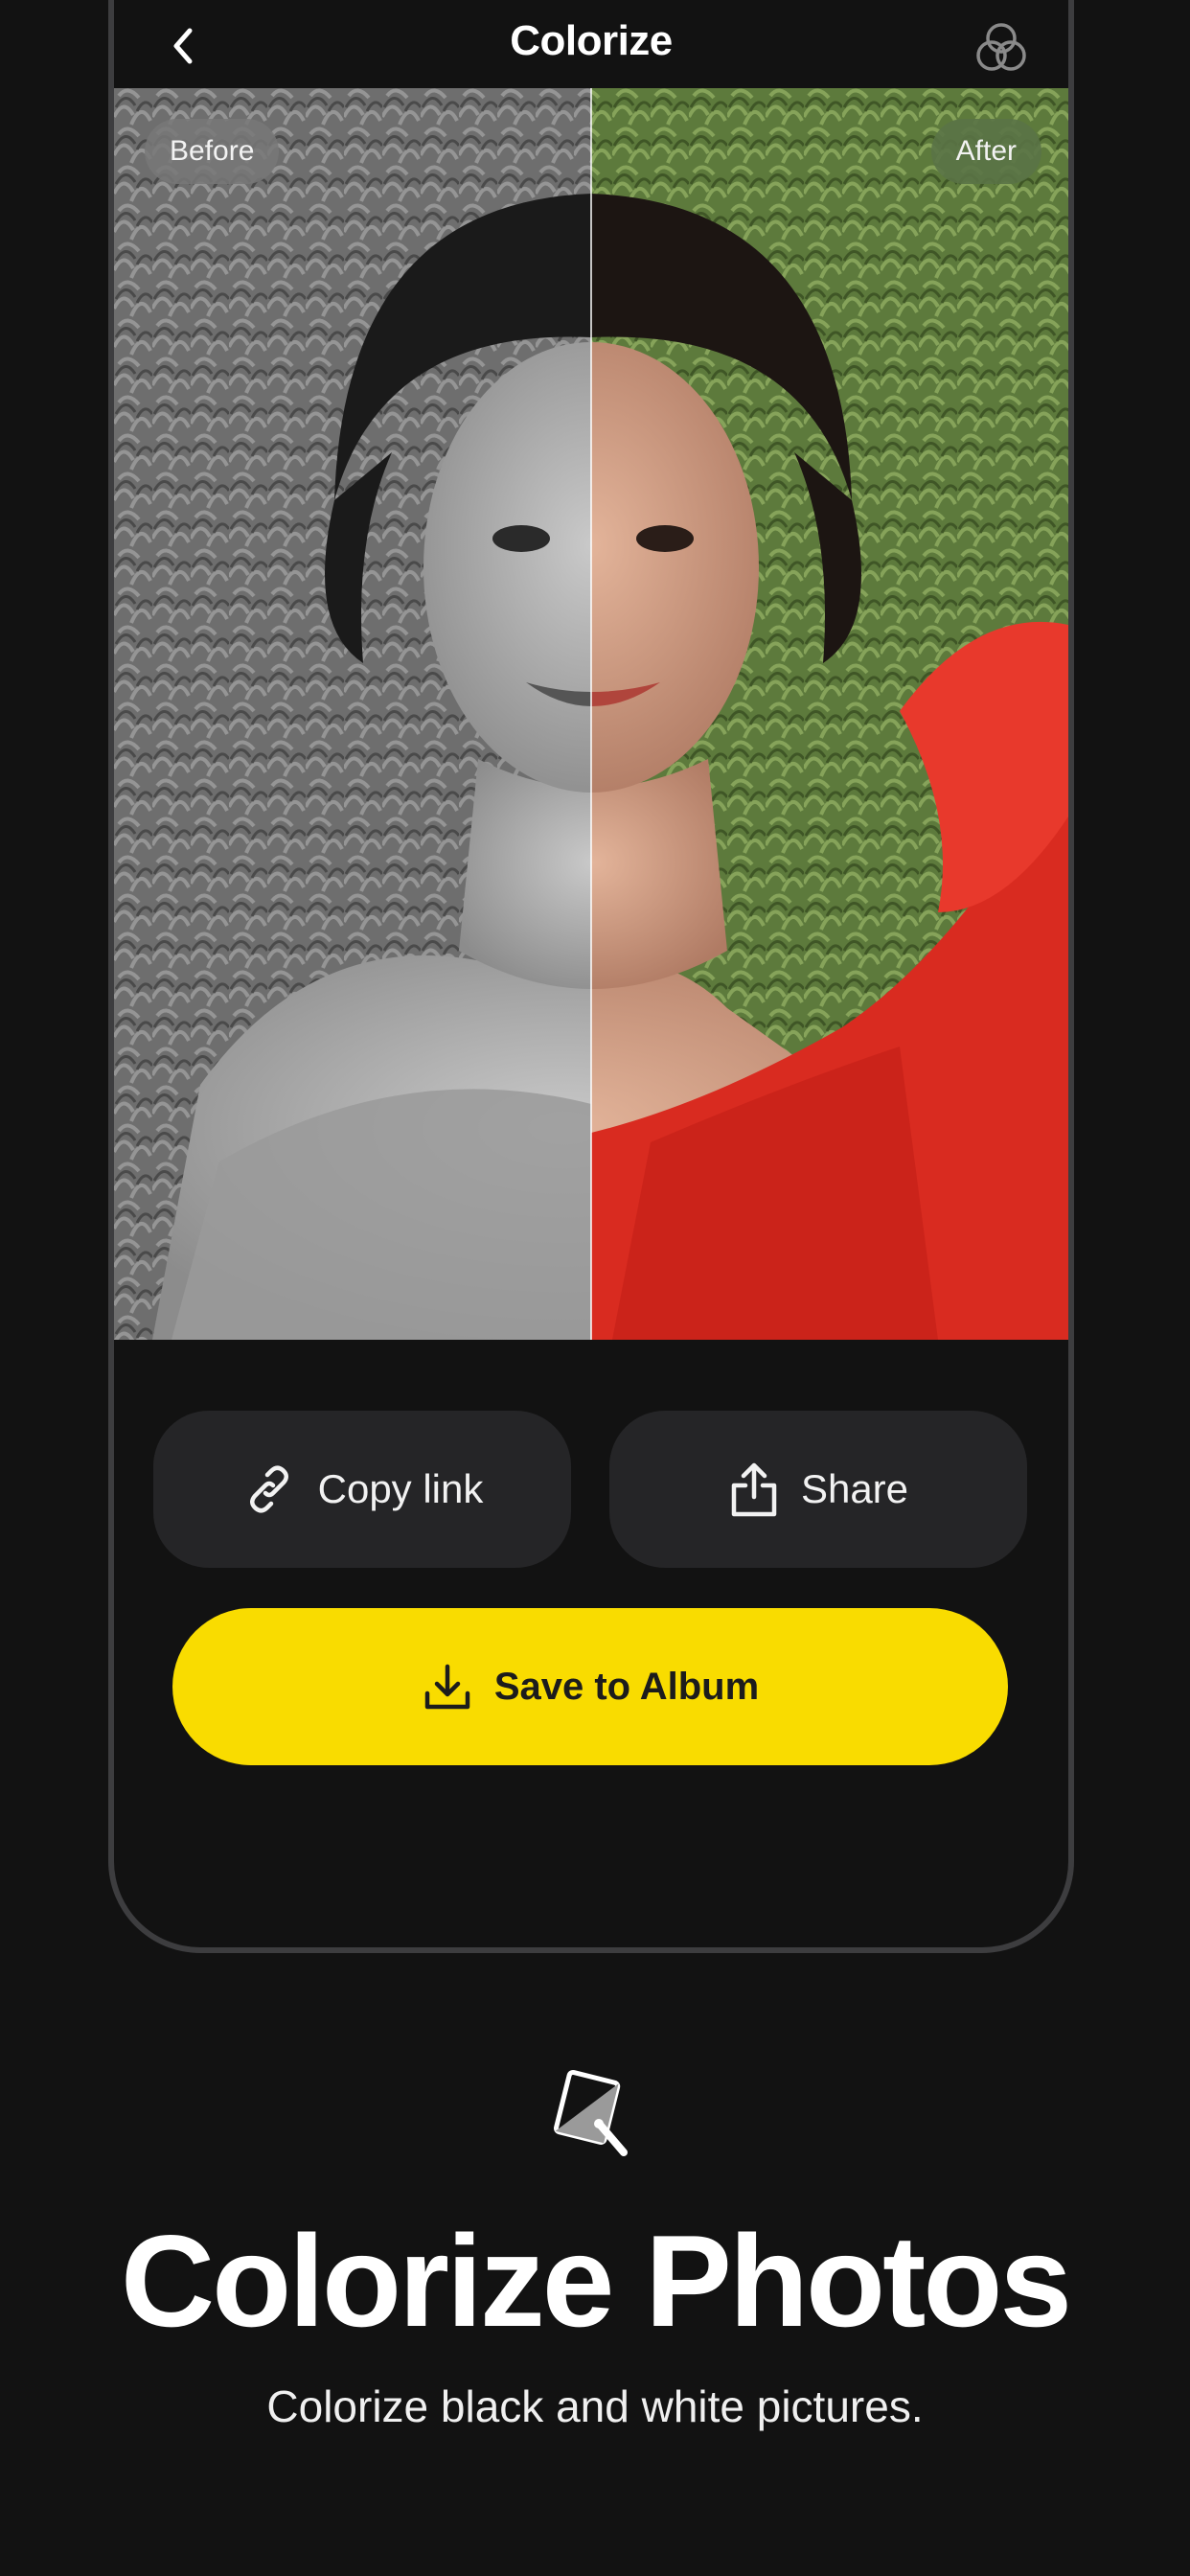  What do you see at coordinates (590, 1489) in the screenshot?
I see `action-row: Copy link Share` at bounding box center [590, 1489].